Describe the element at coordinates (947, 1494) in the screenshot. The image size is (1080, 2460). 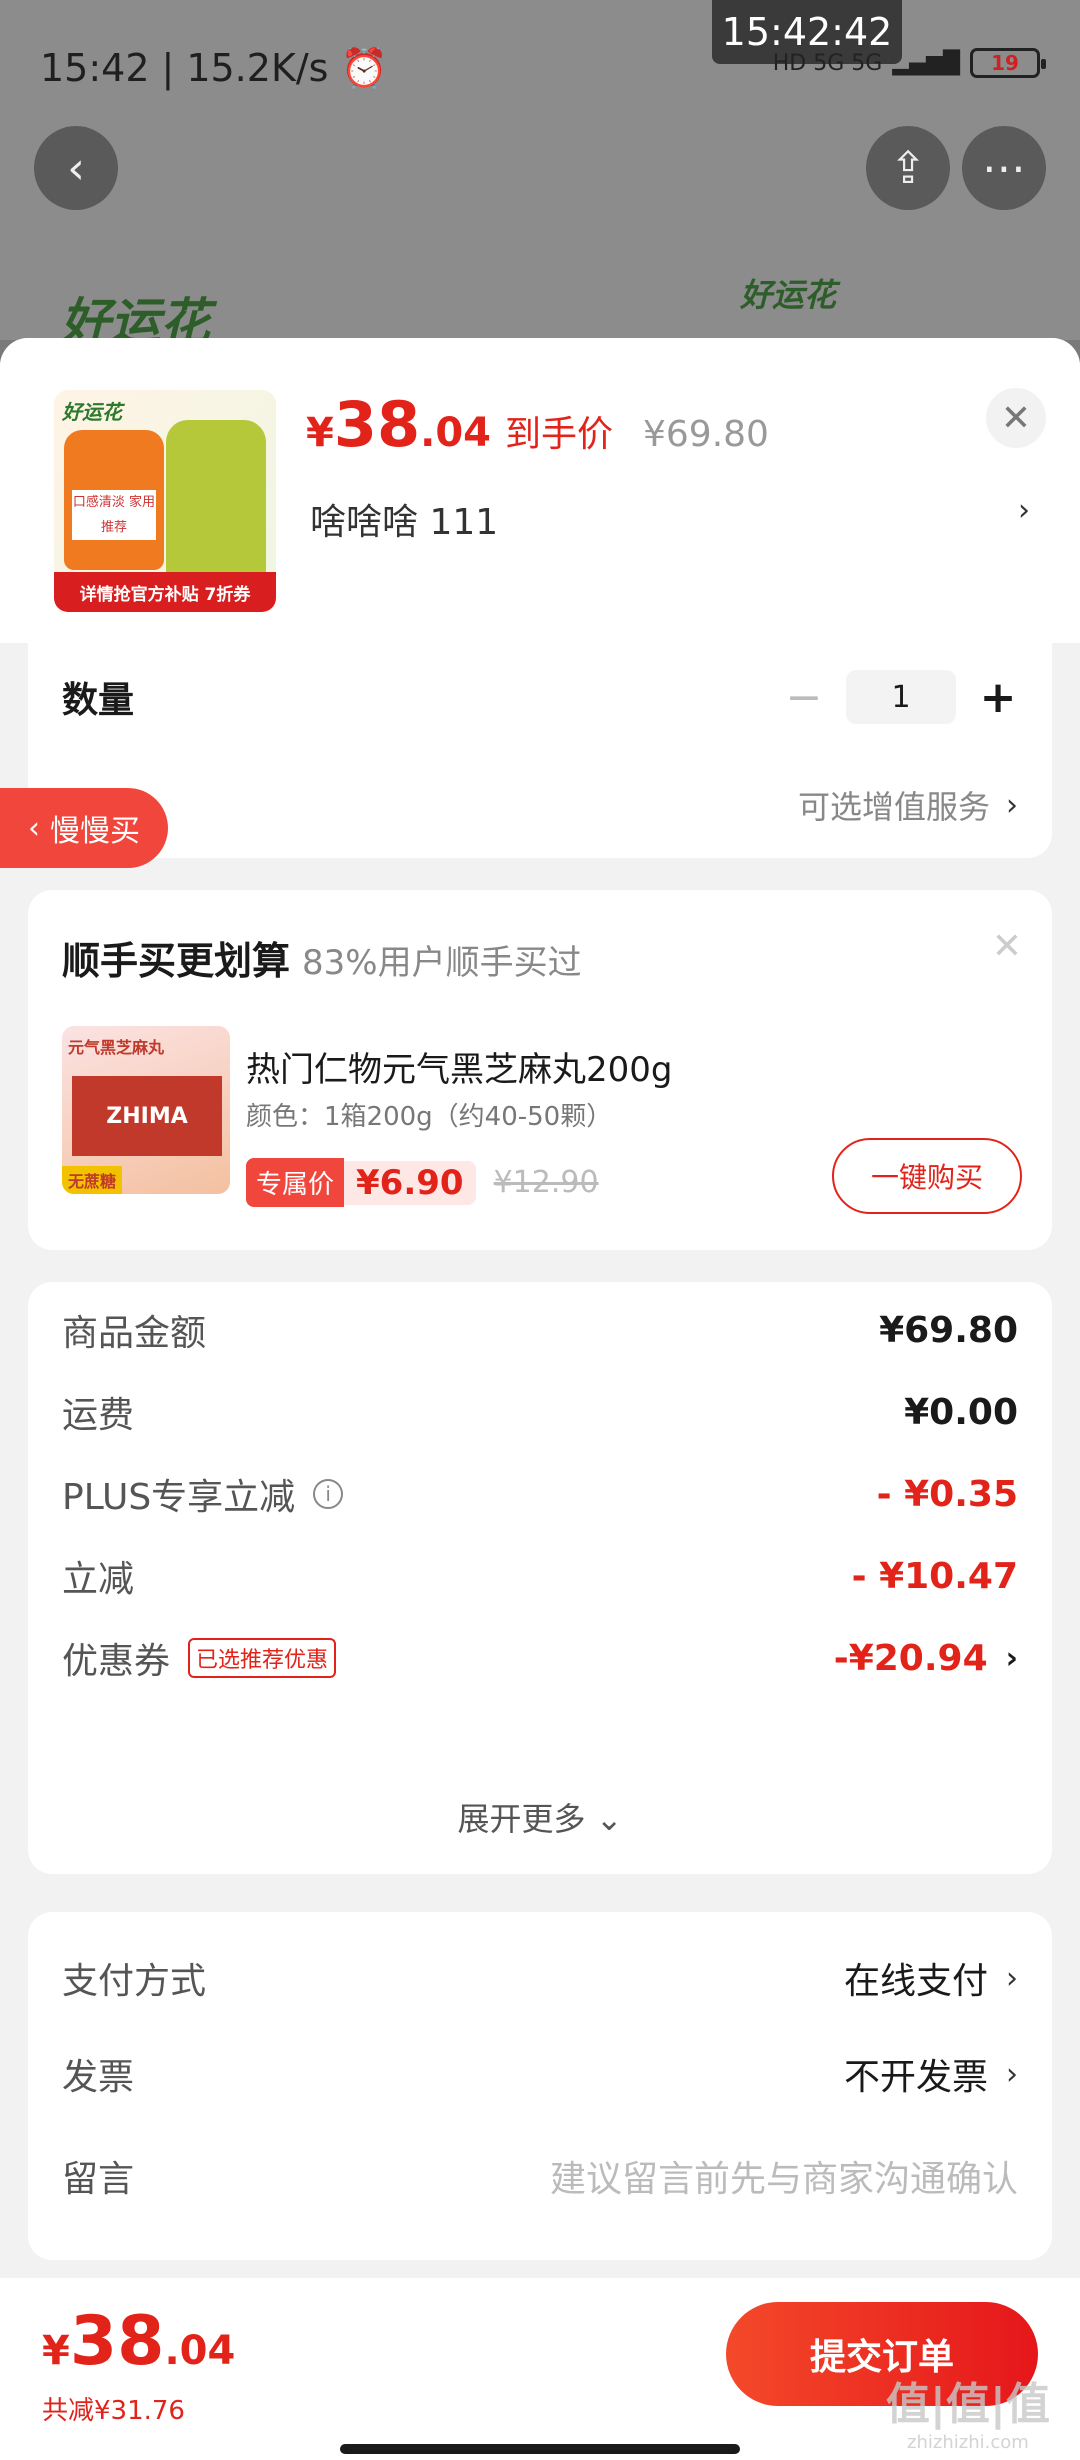
I see `amount-value: - ¥0.35` at that location.